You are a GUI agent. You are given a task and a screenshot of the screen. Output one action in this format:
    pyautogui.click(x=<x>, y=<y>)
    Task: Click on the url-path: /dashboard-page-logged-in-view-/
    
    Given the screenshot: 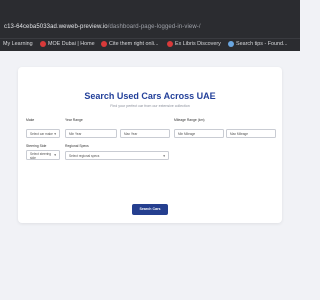 What is the action you would take?
    pyautogui.click(x=154, y=27)
    